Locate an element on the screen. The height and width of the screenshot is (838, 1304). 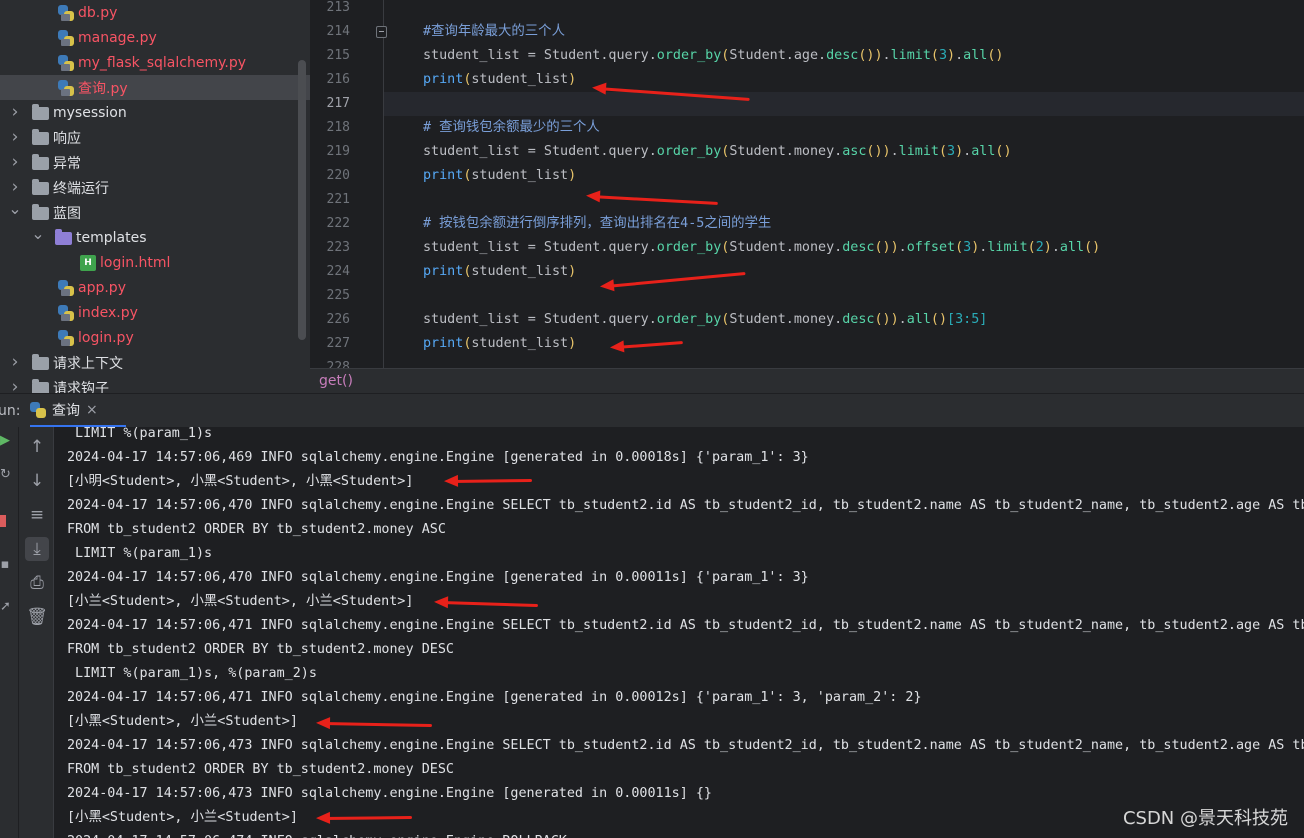
console-line: LIMIT %(param_1)s is located at coordinates (140, 553).